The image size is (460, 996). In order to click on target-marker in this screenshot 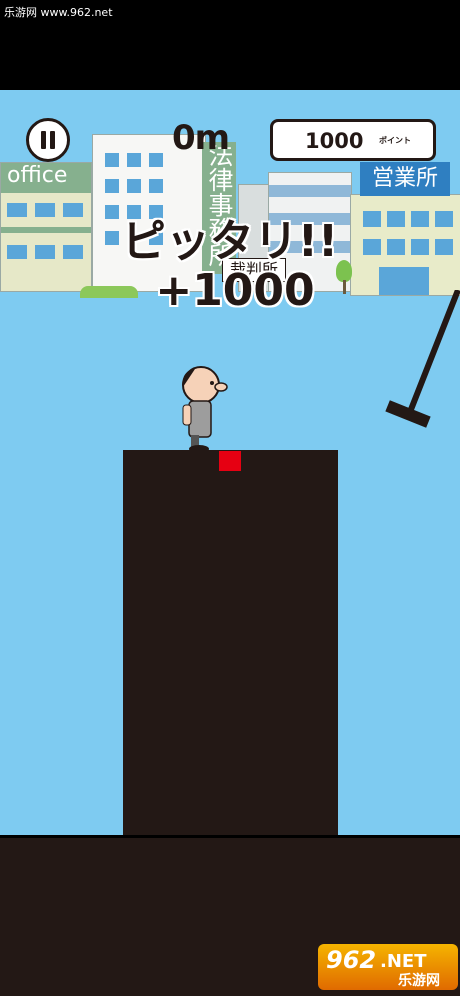, I will do `click(230, 461)`.